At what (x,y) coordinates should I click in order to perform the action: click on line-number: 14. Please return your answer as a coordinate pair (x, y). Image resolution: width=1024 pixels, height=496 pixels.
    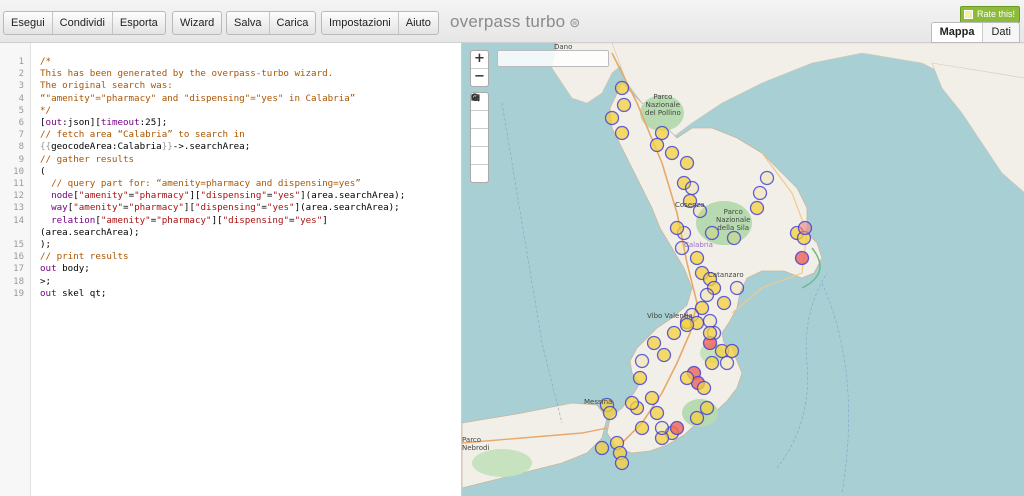
    Looking at the image, I should click on (18, 220).